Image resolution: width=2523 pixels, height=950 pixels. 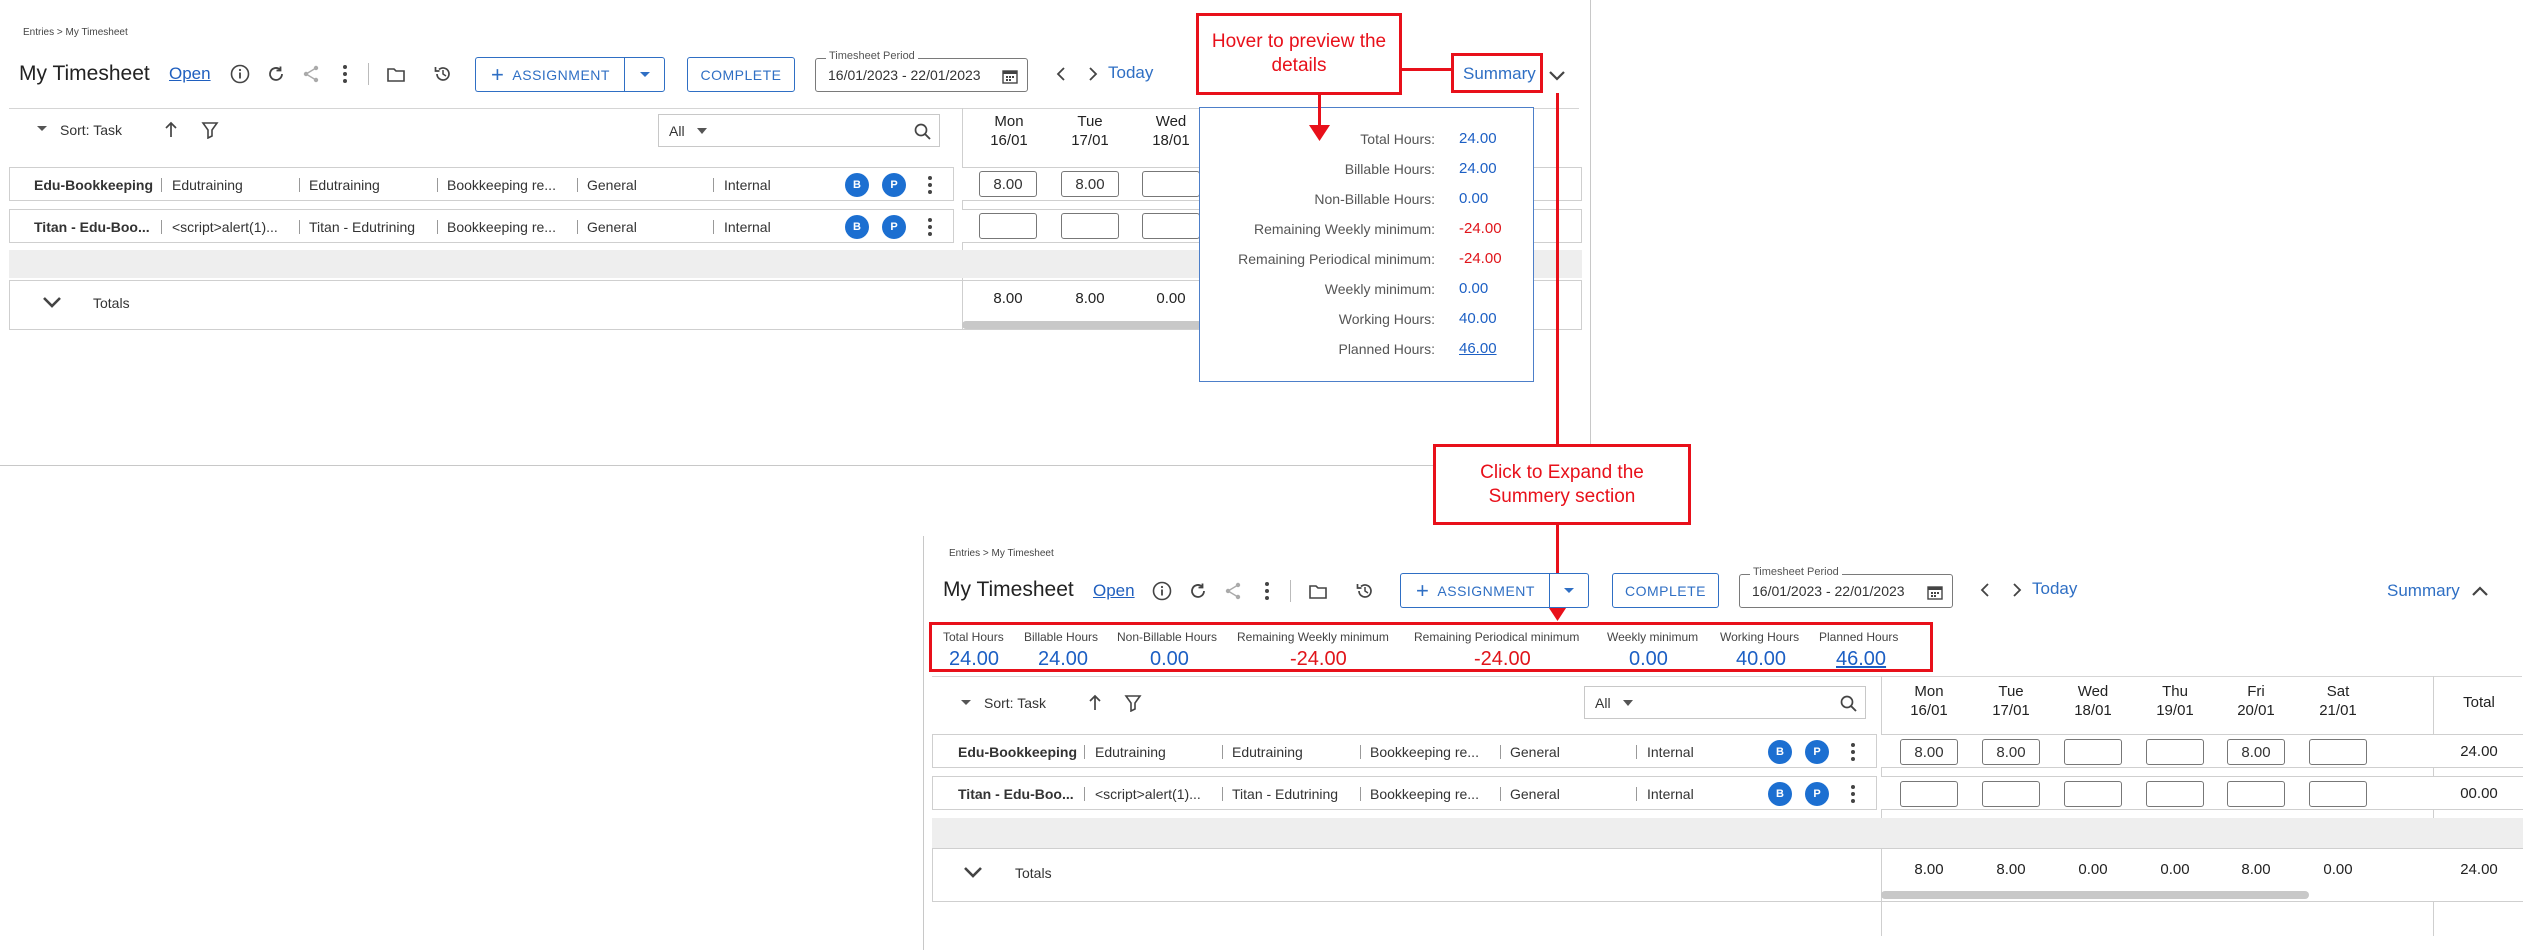 I want to click on planned-hours-link: 46.00, so click(x=1478, y=348).